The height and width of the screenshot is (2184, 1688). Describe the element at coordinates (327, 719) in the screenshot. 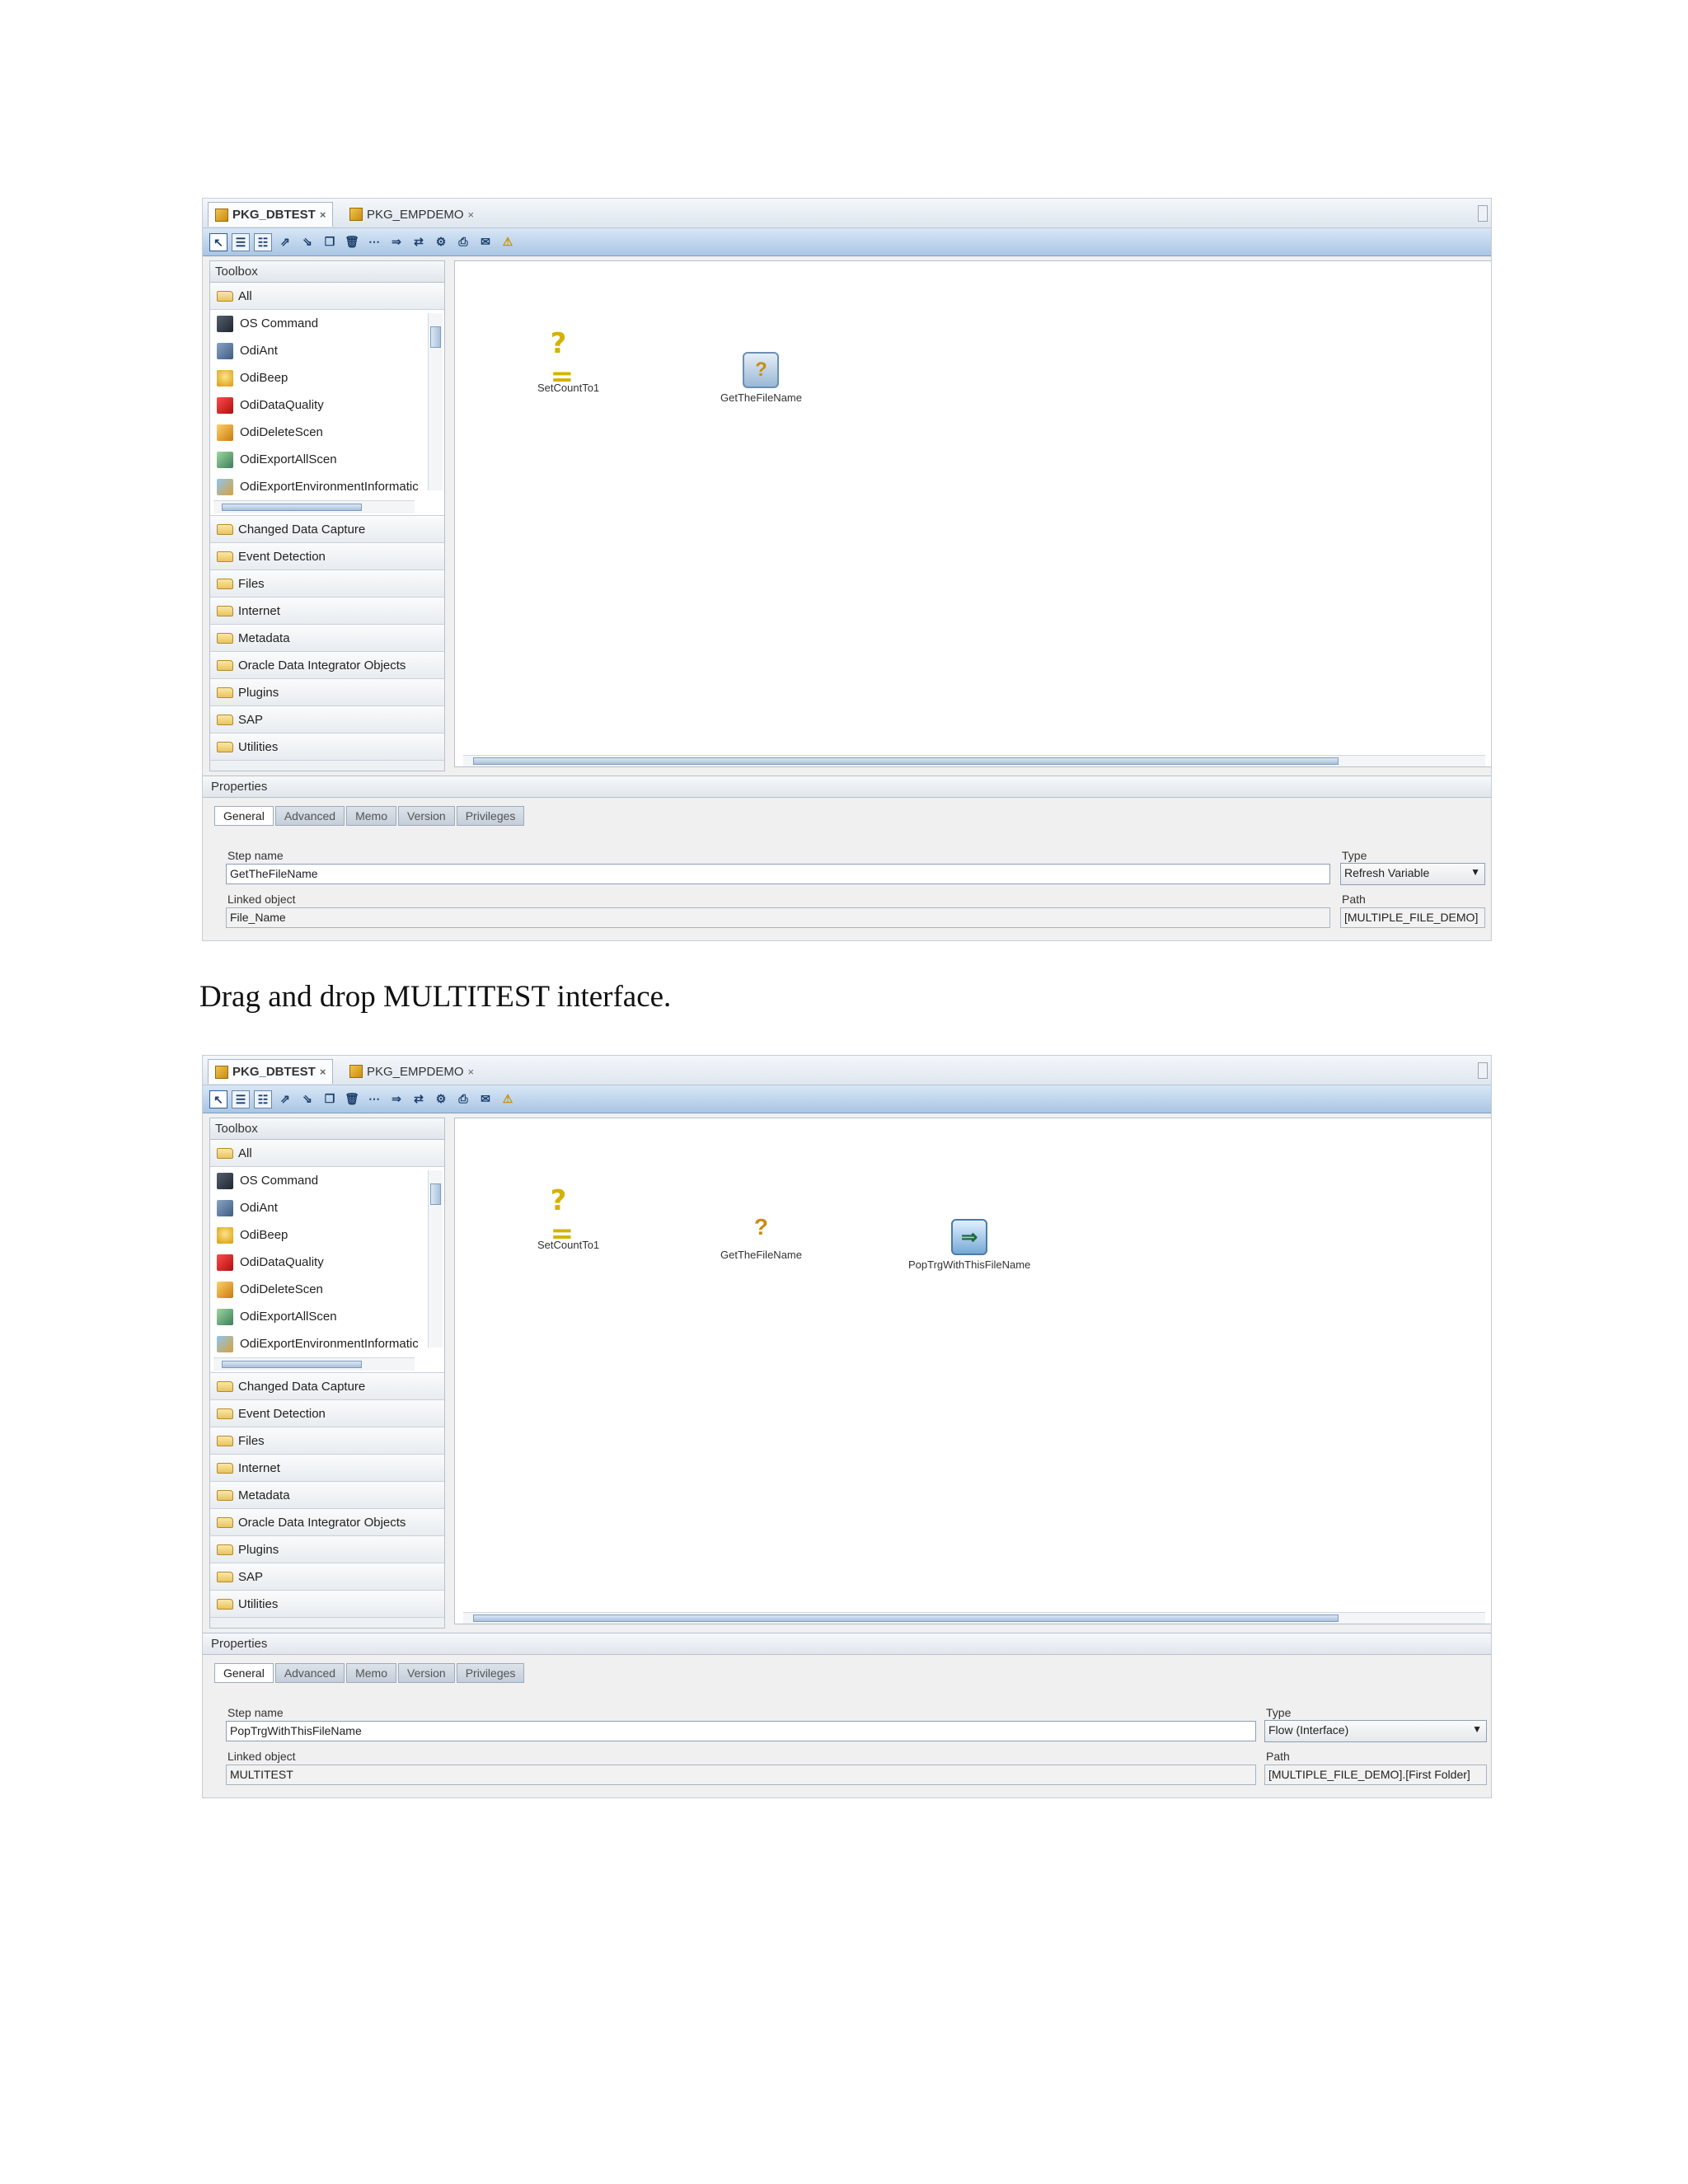

I see `toolbox-group-sap: SAP` at that location.